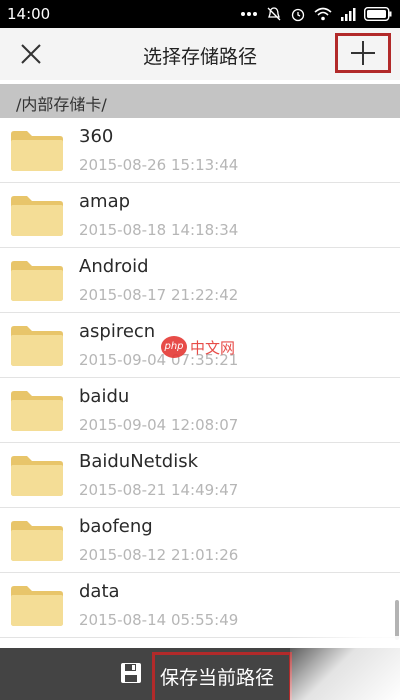 The height and width of the screenshot is (700, 400). I want to click on dots-icon, so click(249, 14).